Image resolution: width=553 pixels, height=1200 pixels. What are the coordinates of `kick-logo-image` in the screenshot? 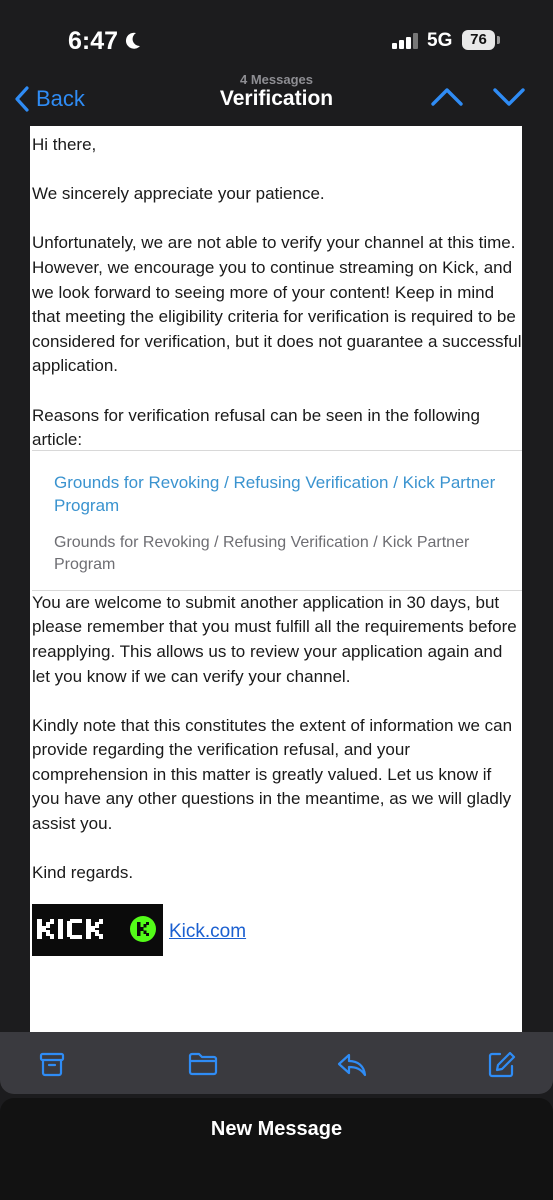 It's located at (96, 929).